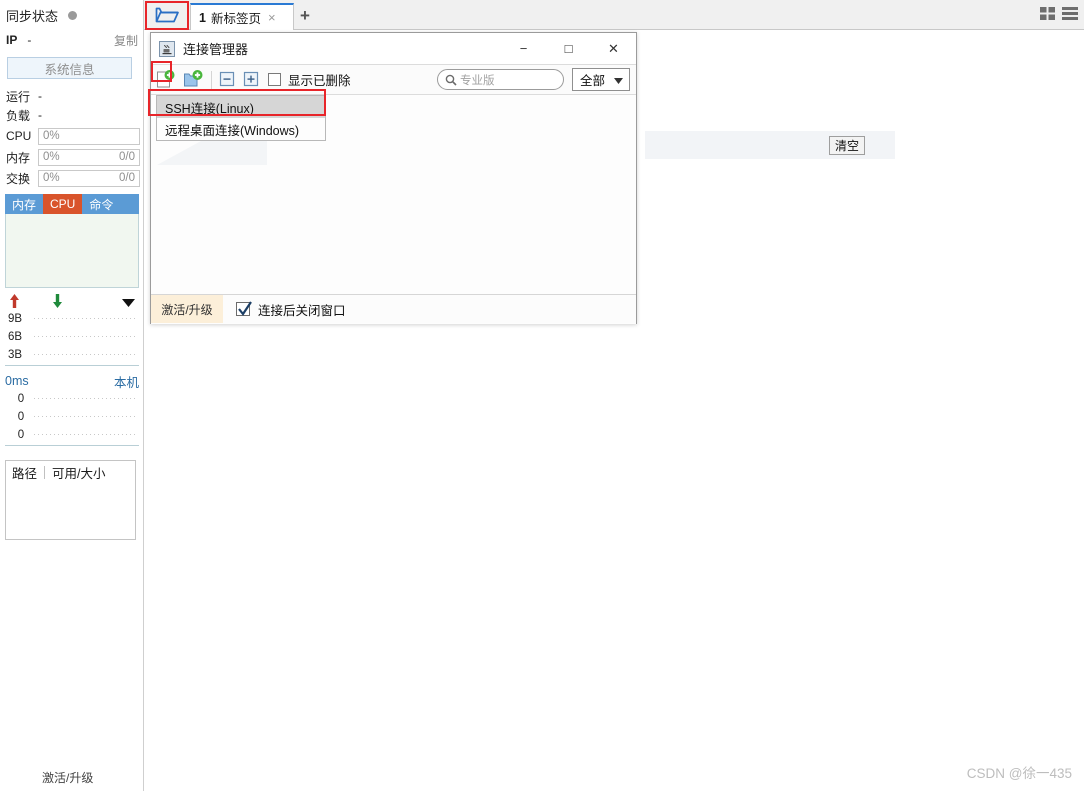 Image resolution: width=1084 pixels, height=791 pixels. I want to click on latency-graph: 0 0 0, so click(72, 418).